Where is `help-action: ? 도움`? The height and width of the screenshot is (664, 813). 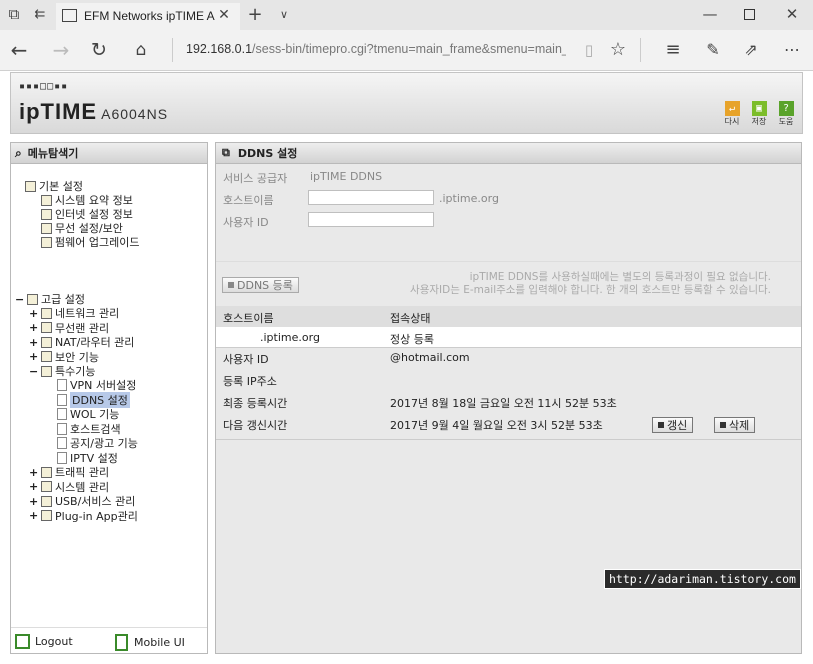 help-action: ? 도움 is located at coordinates (786, 114).